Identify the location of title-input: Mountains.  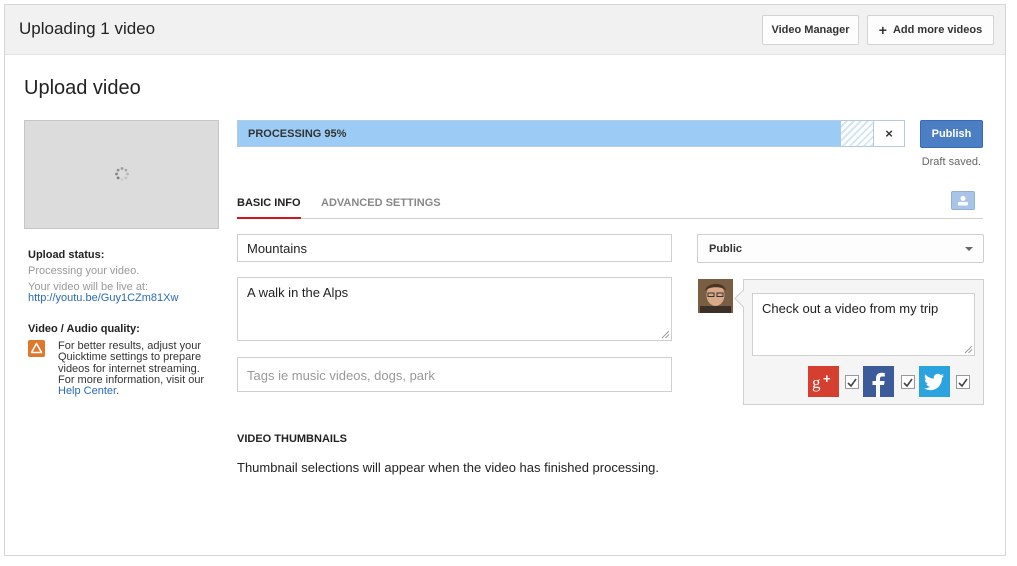
(454, 248).